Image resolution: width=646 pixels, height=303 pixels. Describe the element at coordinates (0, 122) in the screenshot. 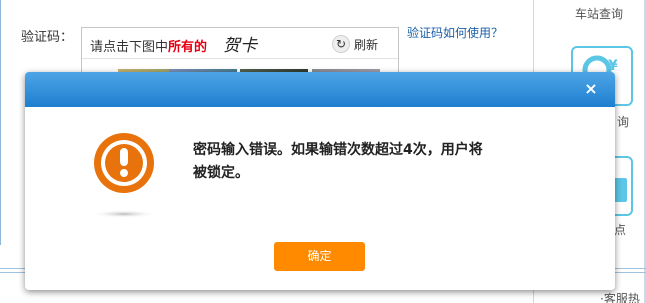

I see `page-left-border` at that location.